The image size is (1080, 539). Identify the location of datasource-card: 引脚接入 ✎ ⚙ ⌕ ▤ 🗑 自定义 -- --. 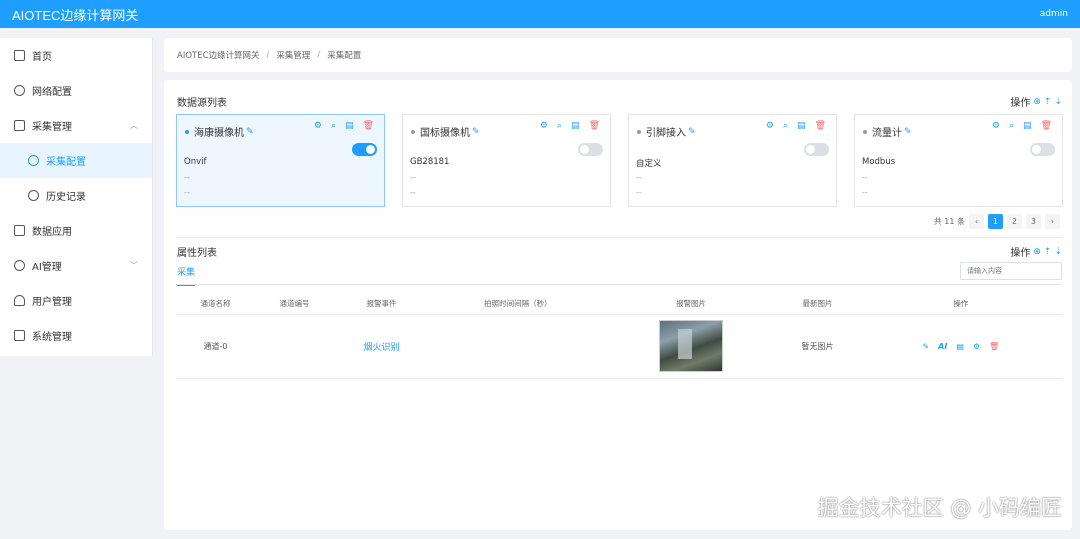
(732, 160).